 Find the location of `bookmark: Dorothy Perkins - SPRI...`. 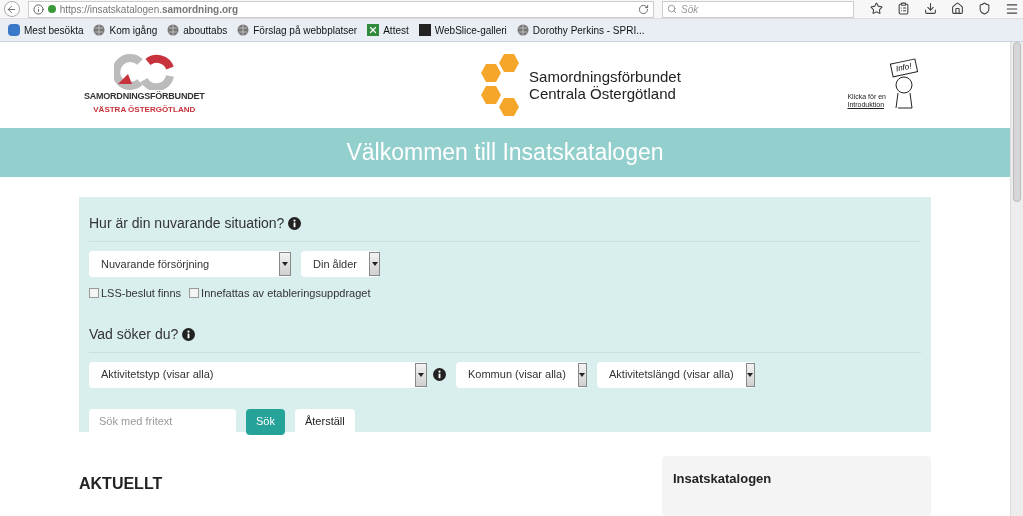

bookmark: Dorothy Perkins - SPRI... is located at coordinates (580, 30).